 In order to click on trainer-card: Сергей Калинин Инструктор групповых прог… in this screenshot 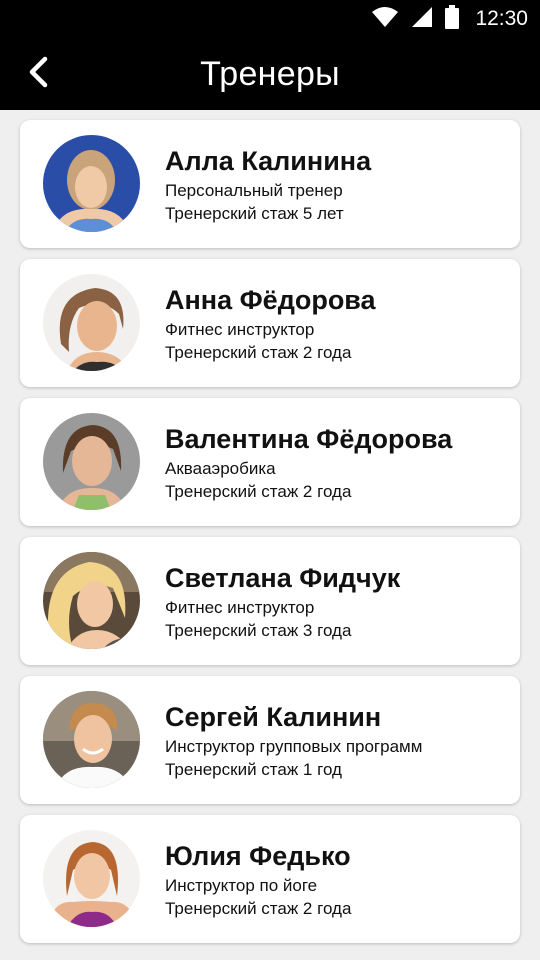, I will do `click(270, 740)`.